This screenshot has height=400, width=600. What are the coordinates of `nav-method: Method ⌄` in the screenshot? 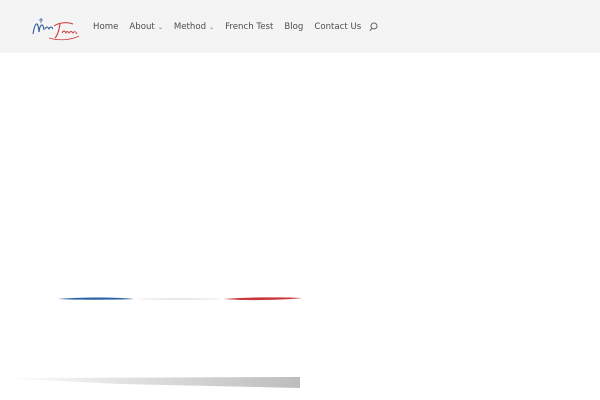 It's located at (194, 27).